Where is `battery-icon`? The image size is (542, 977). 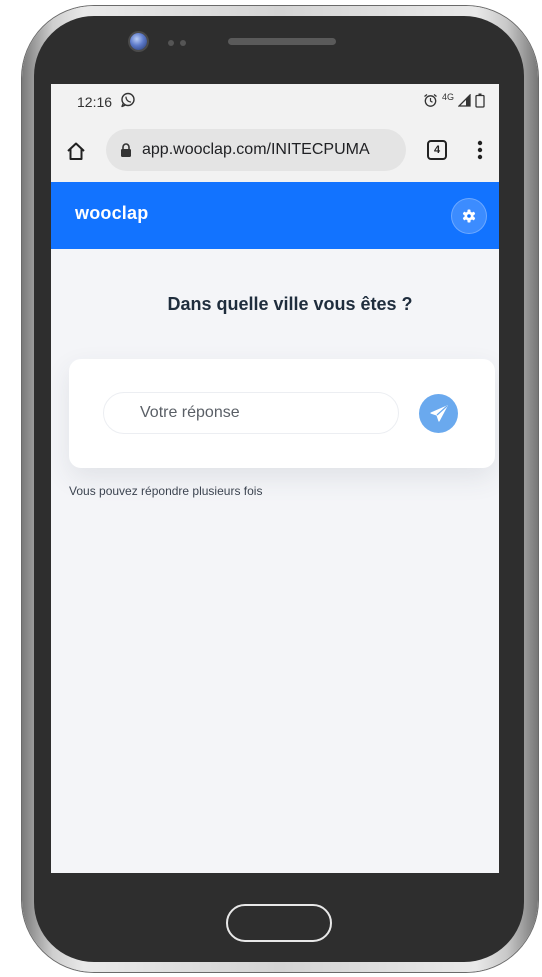 battery-icon is located at coordinates (480, 100).